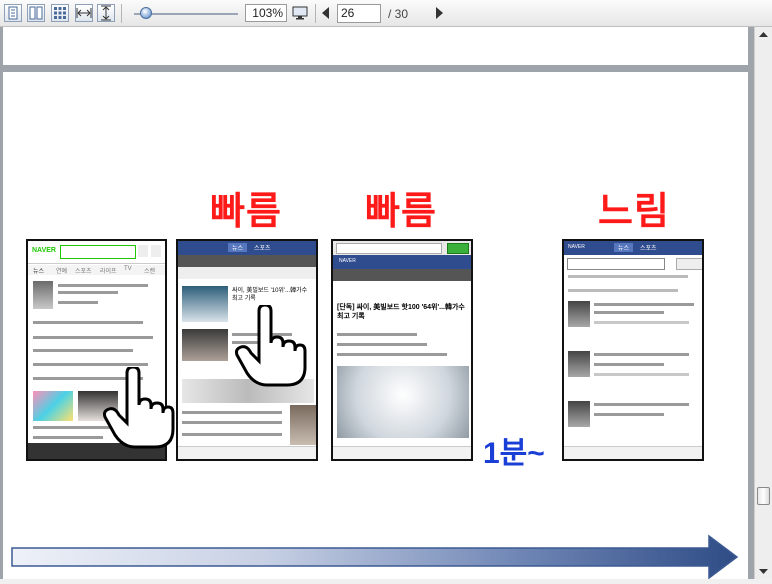 The image size is (772, 584). Describe the element at coordinates (84, 13) in the screenshot. I see `fit-width-icon` at that location.